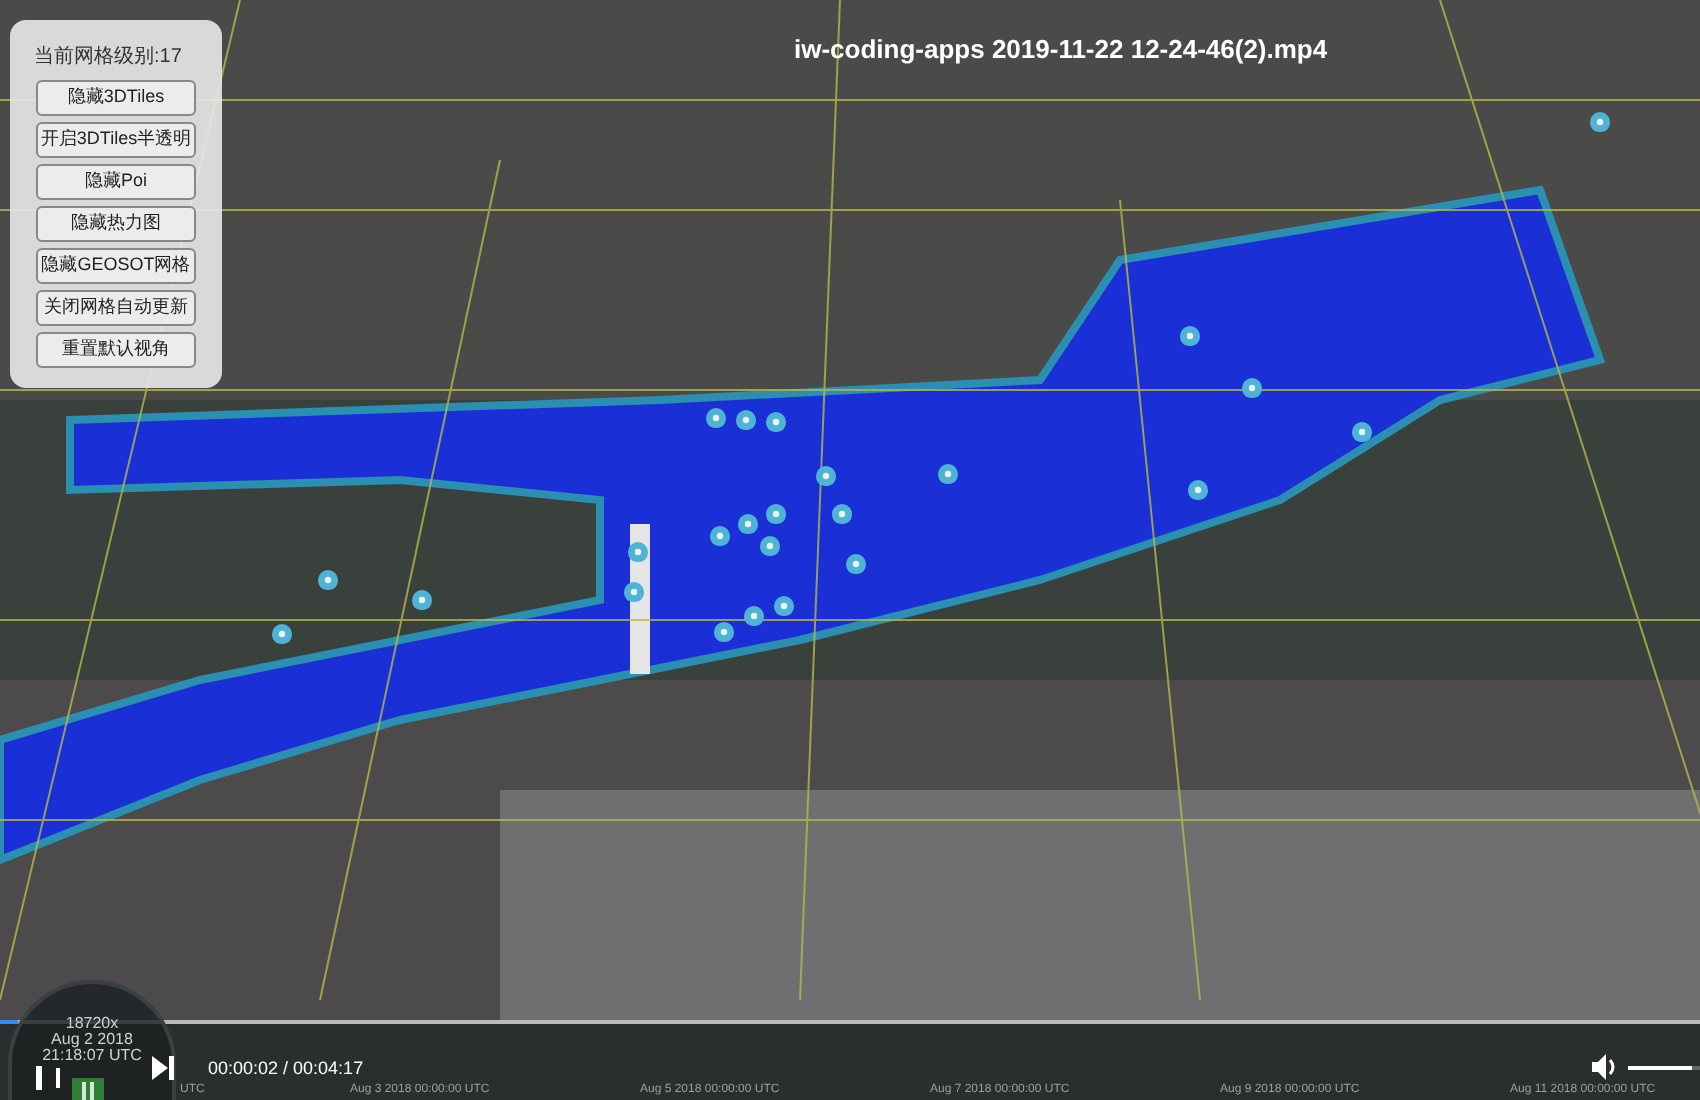  I want to click on panel-button: 重置默认视角, so click(116, 350).